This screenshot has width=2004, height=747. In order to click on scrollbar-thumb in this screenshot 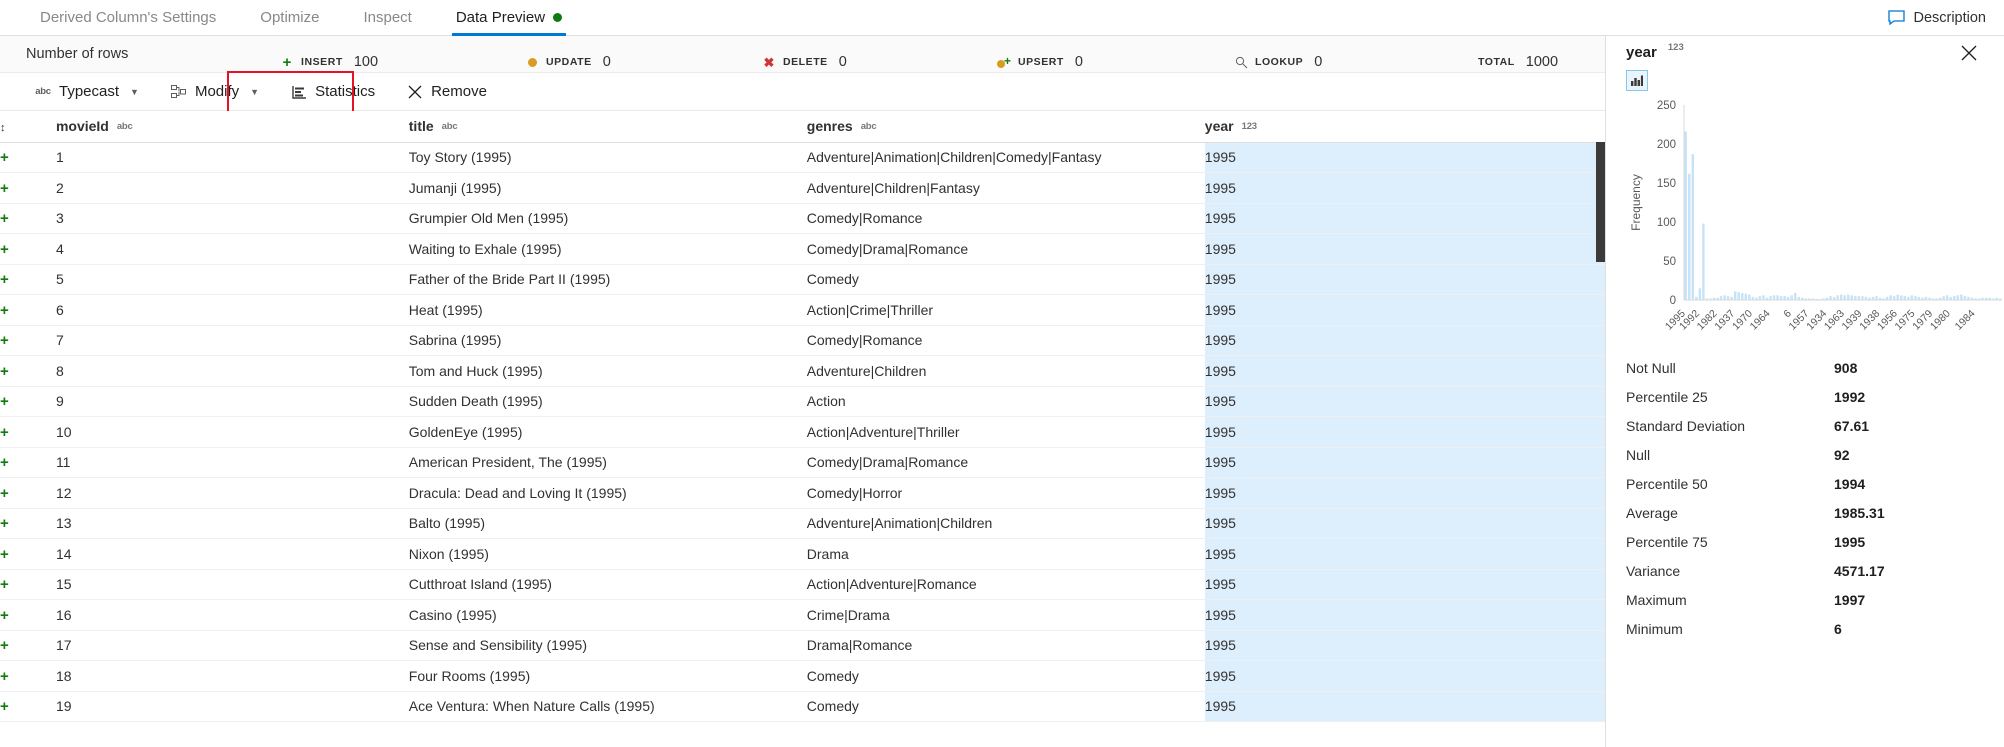, I will do `click(1600, 202)`.